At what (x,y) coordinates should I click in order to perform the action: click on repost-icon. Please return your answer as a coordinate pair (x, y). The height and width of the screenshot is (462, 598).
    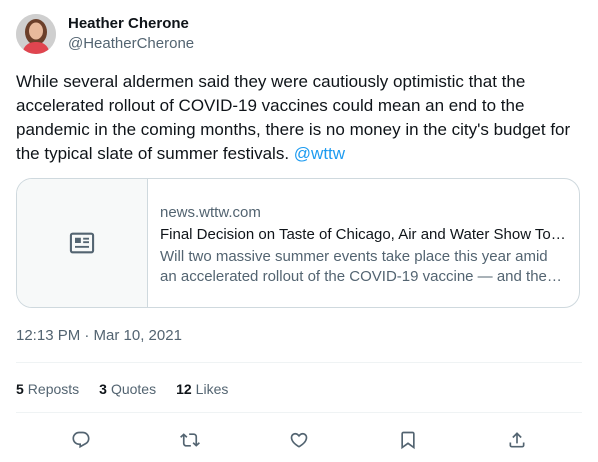
    Looking at the image, I should click on (190, 440).